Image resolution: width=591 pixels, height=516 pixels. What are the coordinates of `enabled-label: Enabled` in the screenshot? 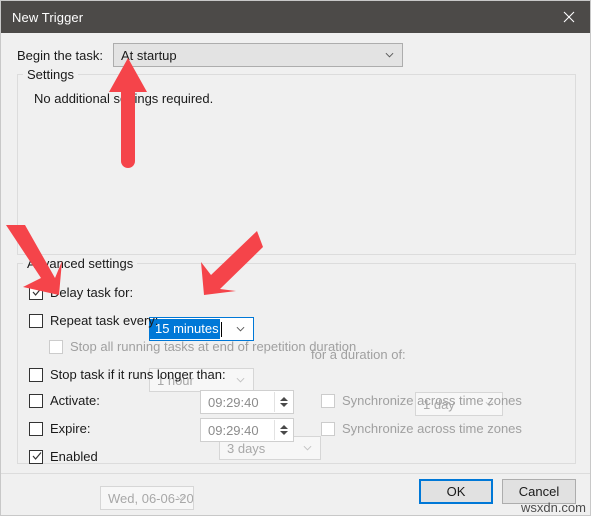 It's located at (74, 456).